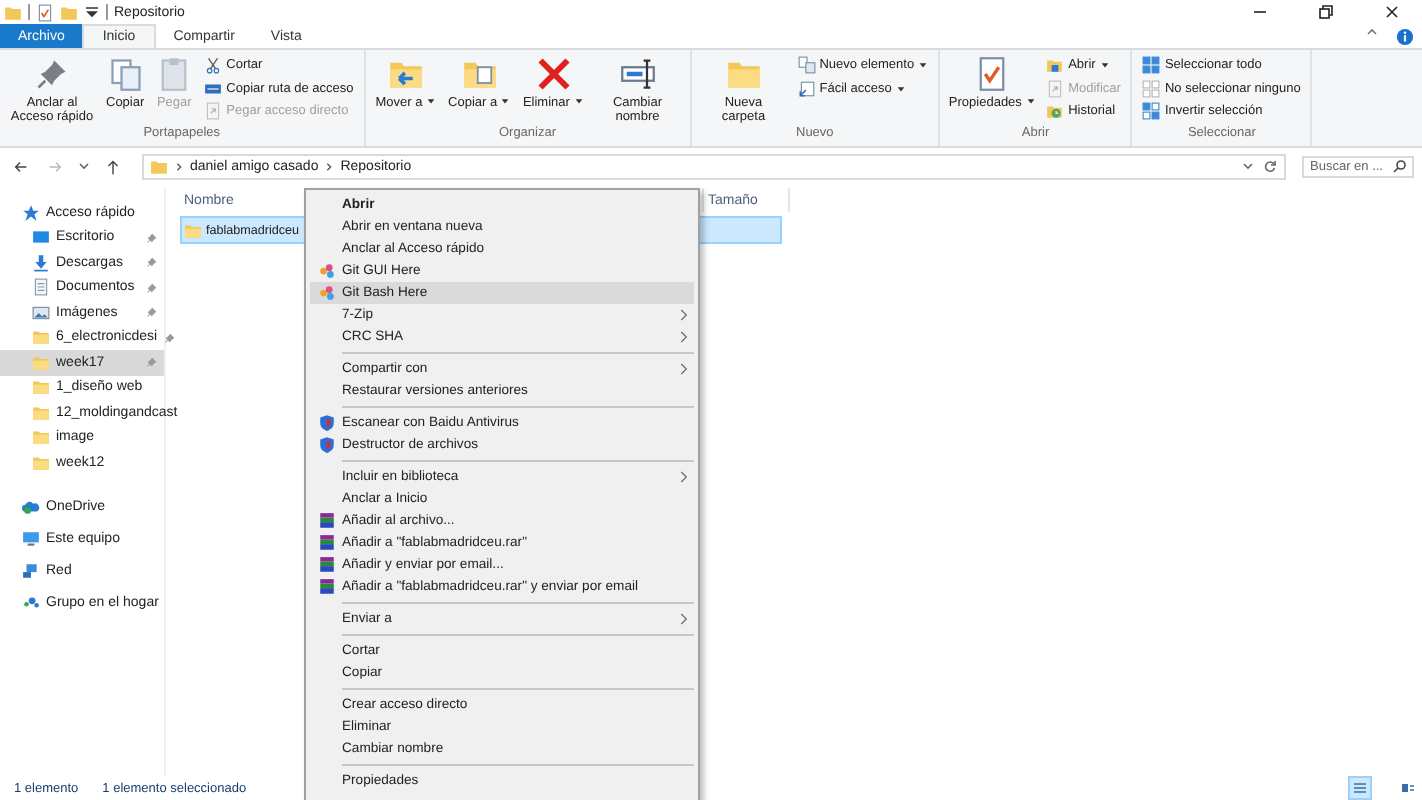 This screenshot has width=1422, height=800. What do you see at coordinates (1055, 65) in the screenshot?
I see `open-icon` at bounding box center [1055, 65].